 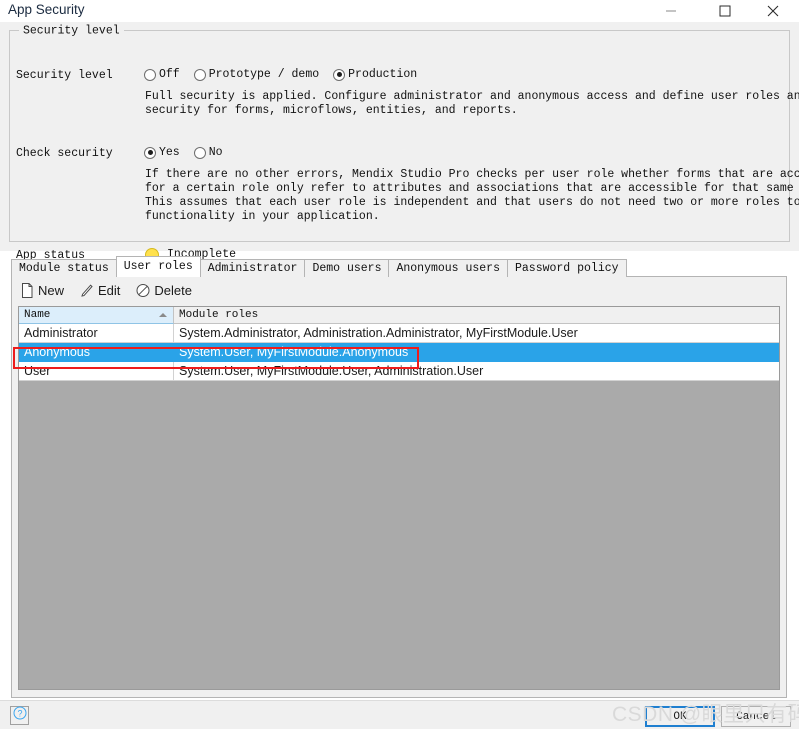 I want to click on radio-label-prototype: Prototype / demo, so click(x=264, y=74).